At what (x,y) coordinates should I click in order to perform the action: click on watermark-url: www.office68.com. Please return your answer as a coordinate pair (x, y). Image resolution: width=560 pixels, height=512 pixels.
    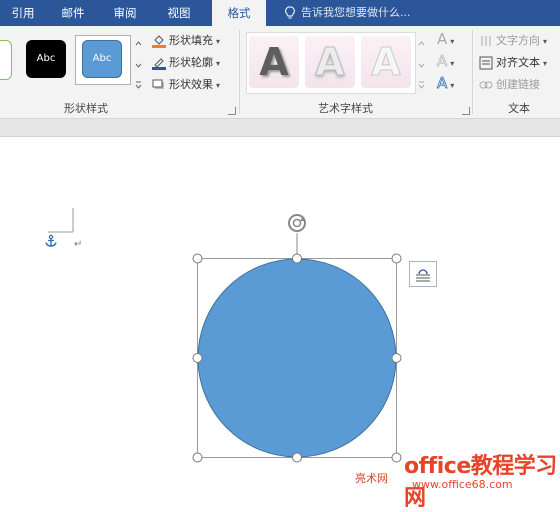
    Looking at the image, I should click on (462, 484).